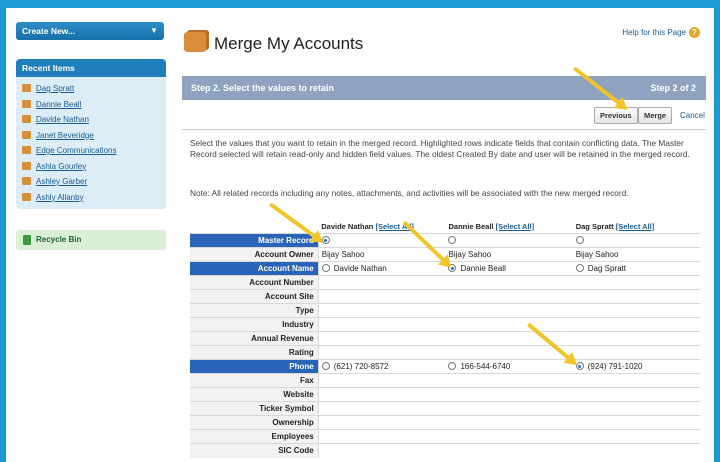 The height and width of the screenshot is (462, 720). Describe the element at coordinates (76, 150) in the screenshot. I see `recent-item-link: Edge Communications` at that location.